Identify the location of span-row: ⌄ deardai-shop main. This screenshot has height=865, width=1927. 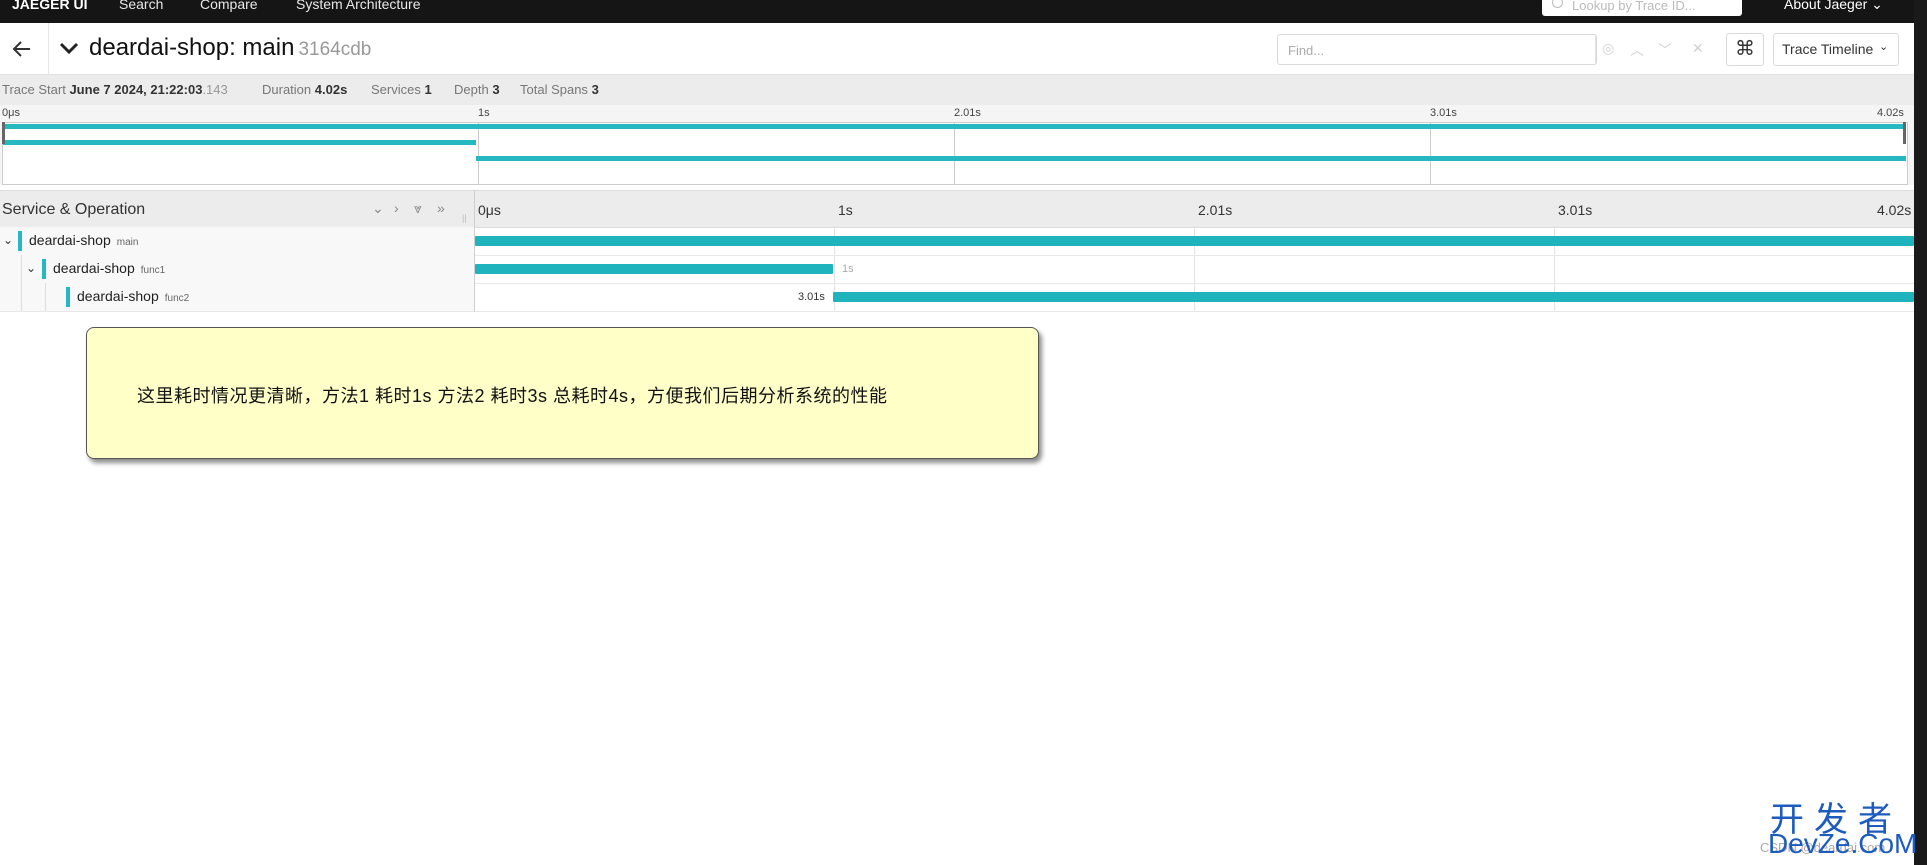
(957, 241).